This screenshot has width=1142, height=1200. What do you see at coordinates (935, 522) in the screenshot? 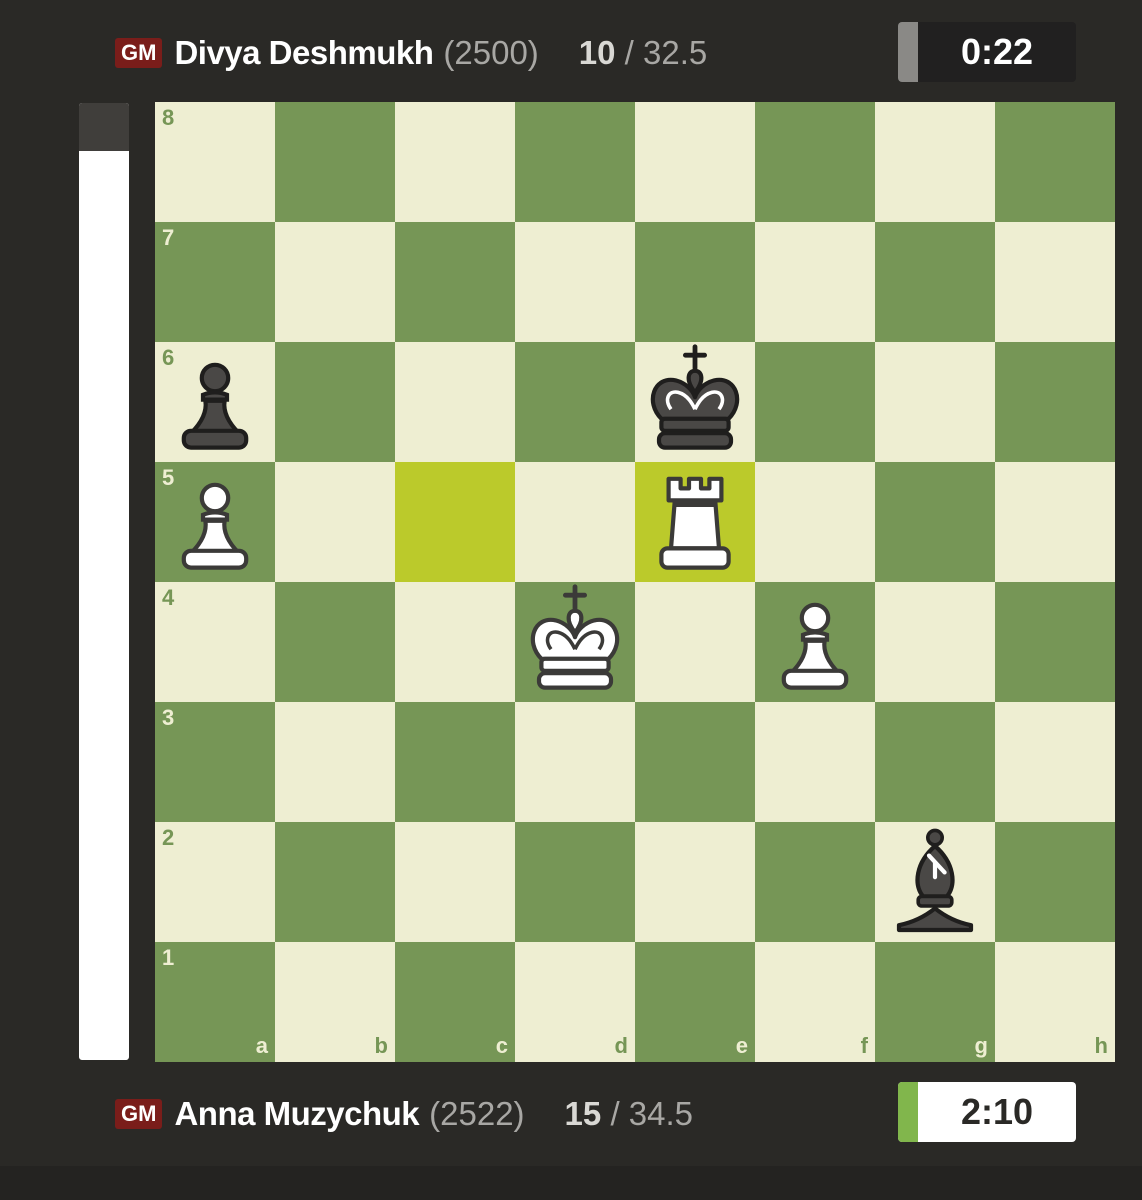
I see `square-g5` at bounding box center [935, 522].